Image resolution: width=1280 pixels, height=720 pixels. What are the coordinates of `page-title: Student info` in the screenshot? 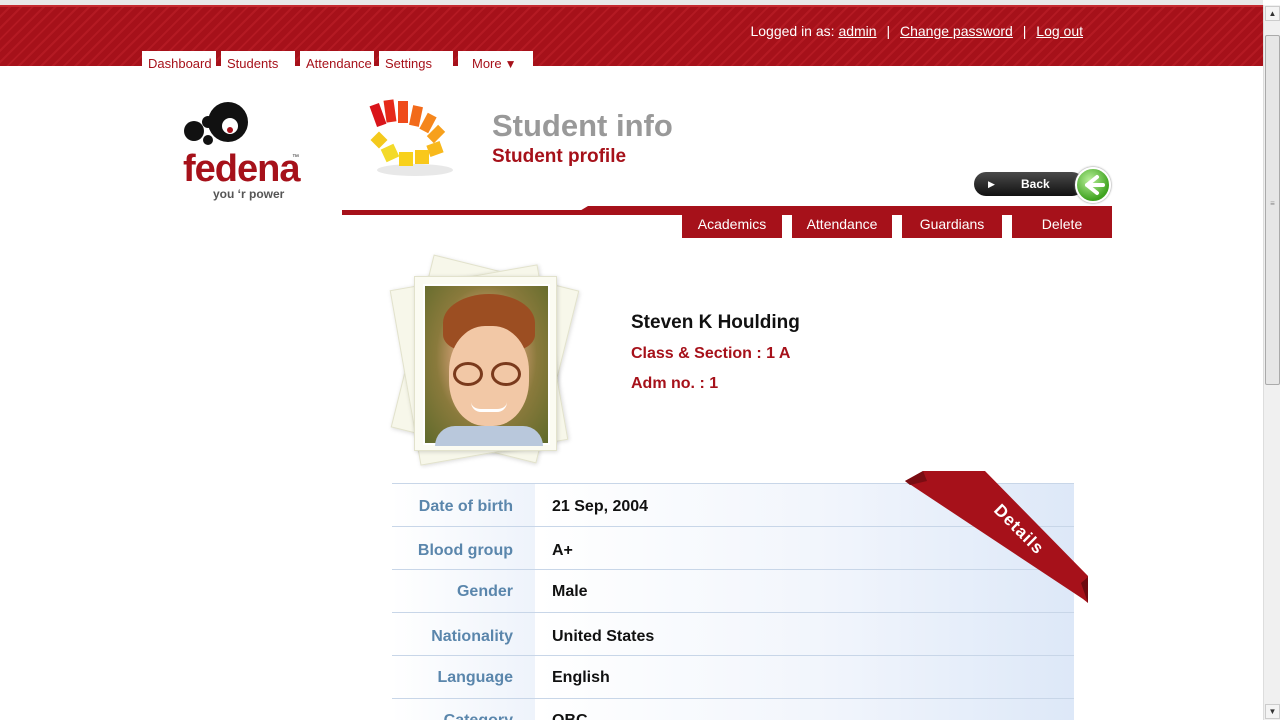 It's located at (582, 125).